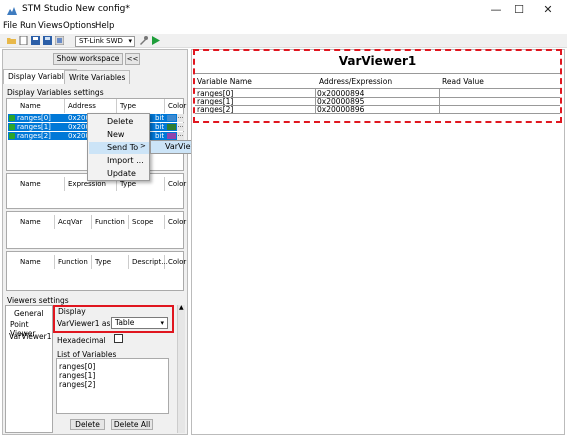 Image resolution: width=567 pixels, height=435 pixels. What do you see at coordinates (97, 77) in the screenshot?
I see `tab-write-variables: Write Variables` at bounding box center [97, 77].